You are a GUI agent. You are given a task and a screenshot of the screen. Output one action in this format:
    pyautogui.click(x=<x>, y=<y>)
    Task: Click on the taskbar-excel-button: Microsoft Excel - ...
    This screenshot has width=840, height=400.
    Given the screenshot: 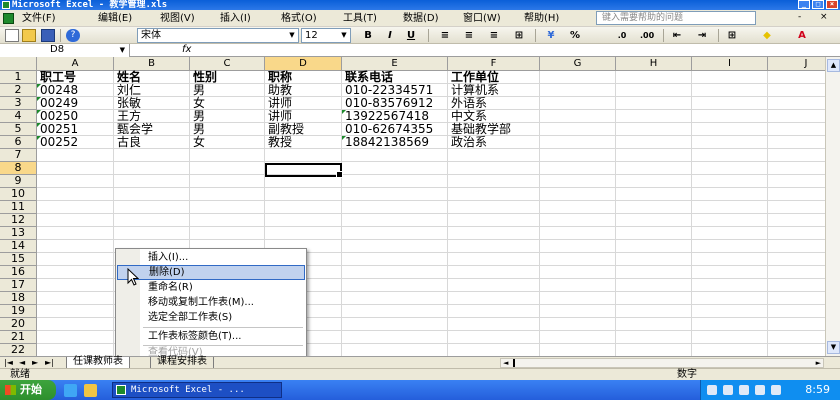 What is the action you would take?
    pyautogui.click(x=197, y=390)
    